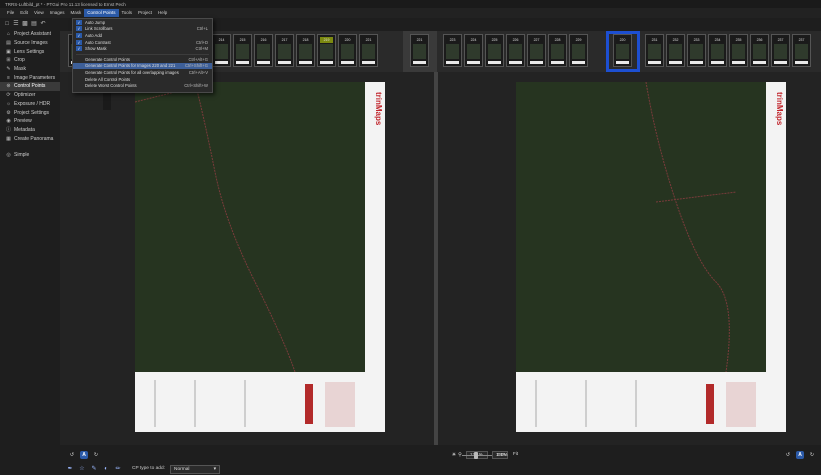 Image resolution: width=821 pixels, height=475 pixels. Describe the element at coordinates (30, 95) in the screenshot. I see `sidebar-item-optimizer: ⟳ Optimizer` at that location.